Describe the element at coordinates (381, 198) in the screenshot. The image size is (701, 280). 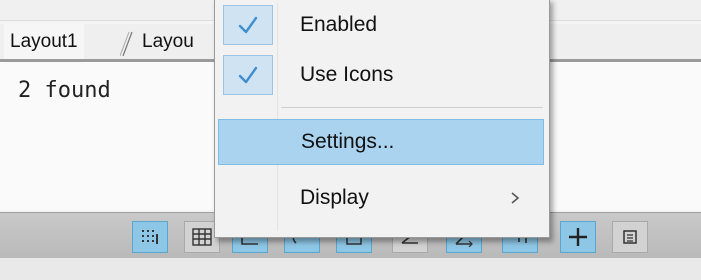
I see `menu-item-display: Display` at that location.